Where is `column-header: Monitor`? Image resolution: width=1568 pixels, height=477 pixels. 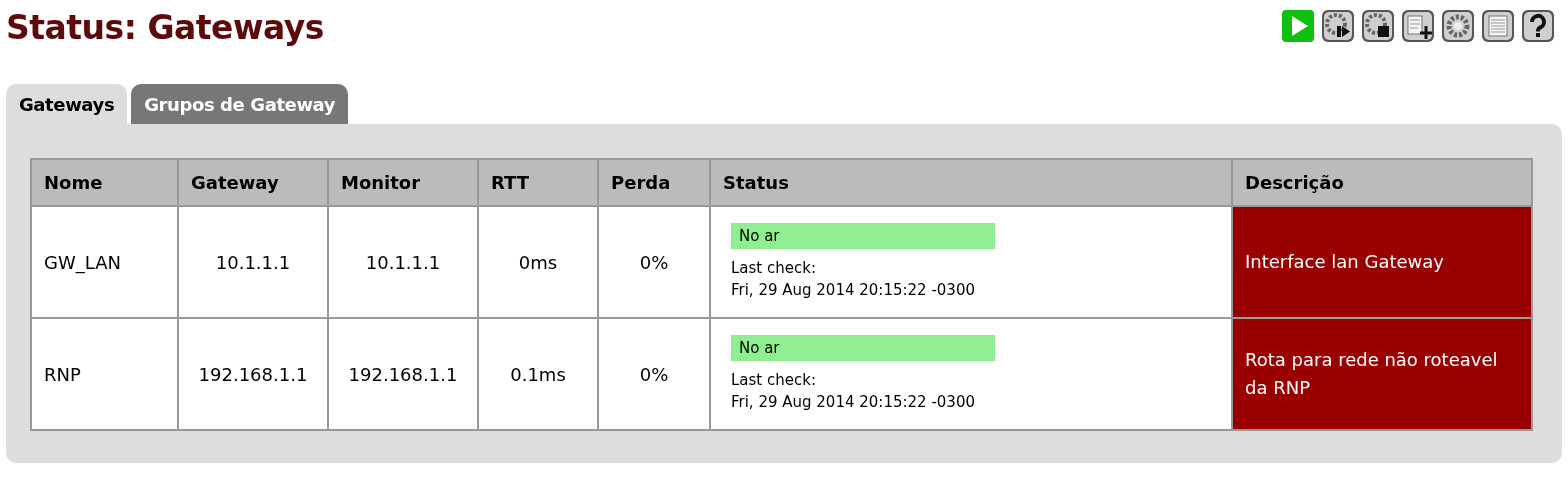
column-header: Monitor is located at coordinates (403, 182).